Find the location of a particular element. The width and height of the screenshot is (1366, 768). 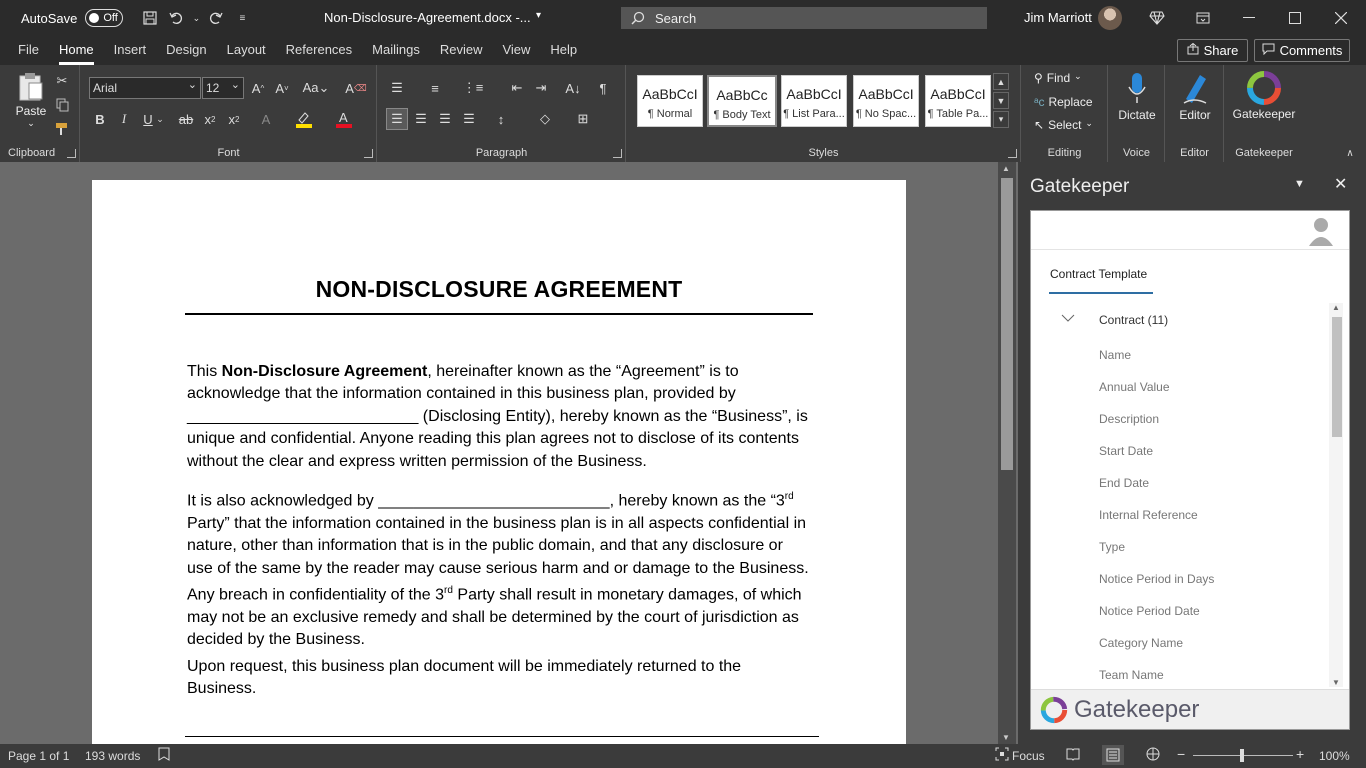

format-painter-icon is located at coordinates (62, 129).